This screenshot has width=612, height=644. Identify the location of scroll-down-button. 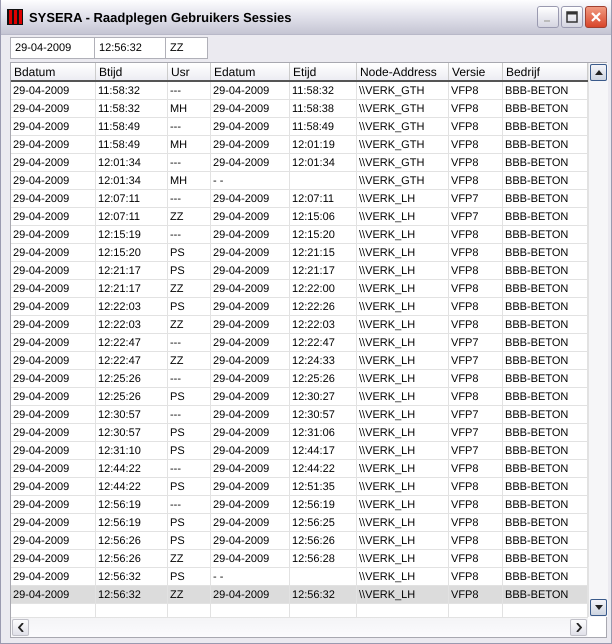
(598, 607).